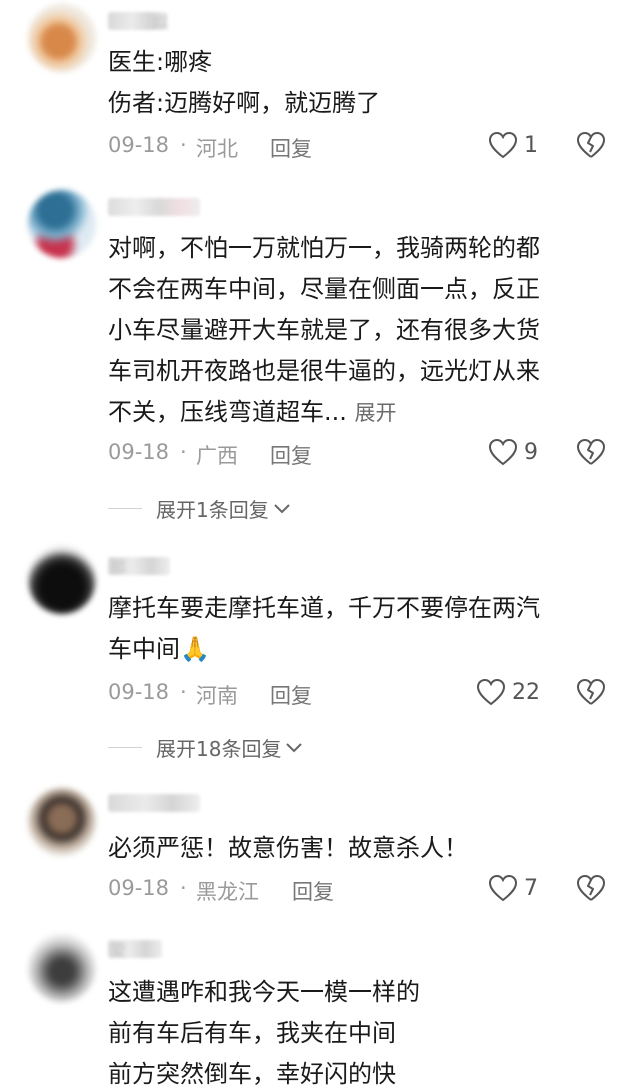  What do you see at coordinates (212, 510) in the screenshot?
I see `expand-replies-label: 展开1条回复` at bounding box center [212, 510].